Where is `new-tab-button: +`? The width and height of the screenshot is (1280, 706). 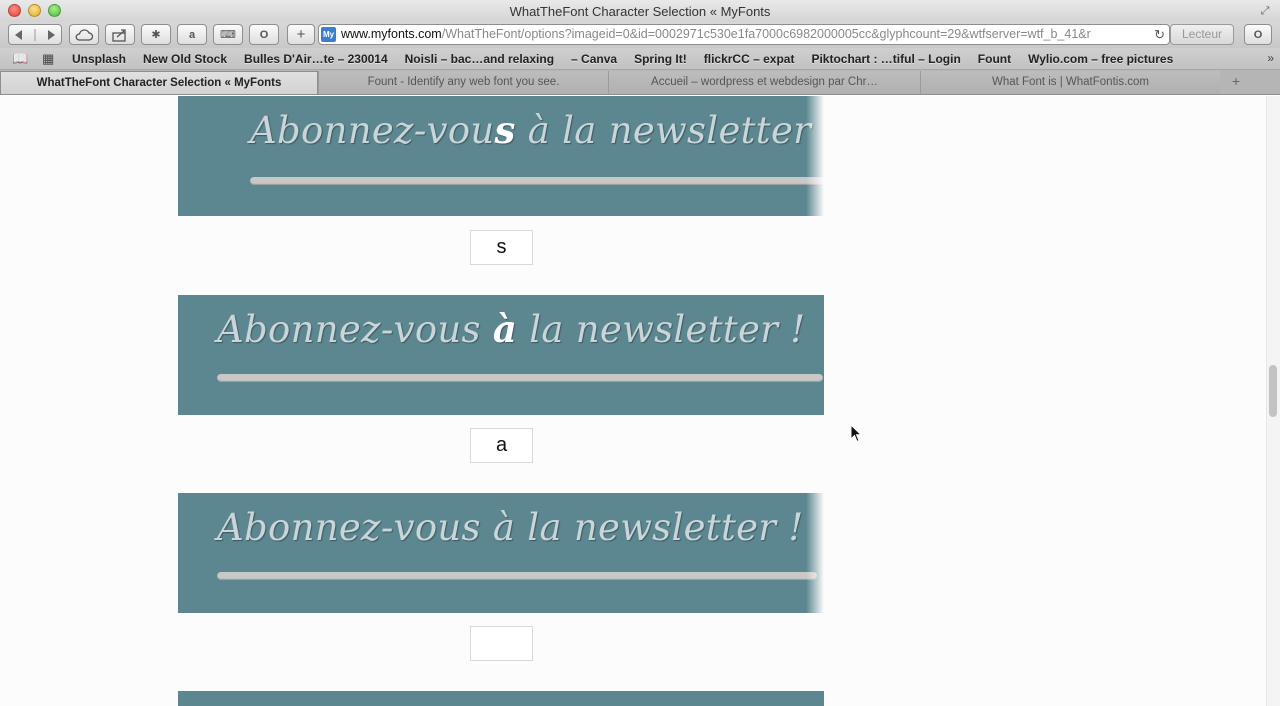
new-tab-button: + is located at coordinates (301, 34).